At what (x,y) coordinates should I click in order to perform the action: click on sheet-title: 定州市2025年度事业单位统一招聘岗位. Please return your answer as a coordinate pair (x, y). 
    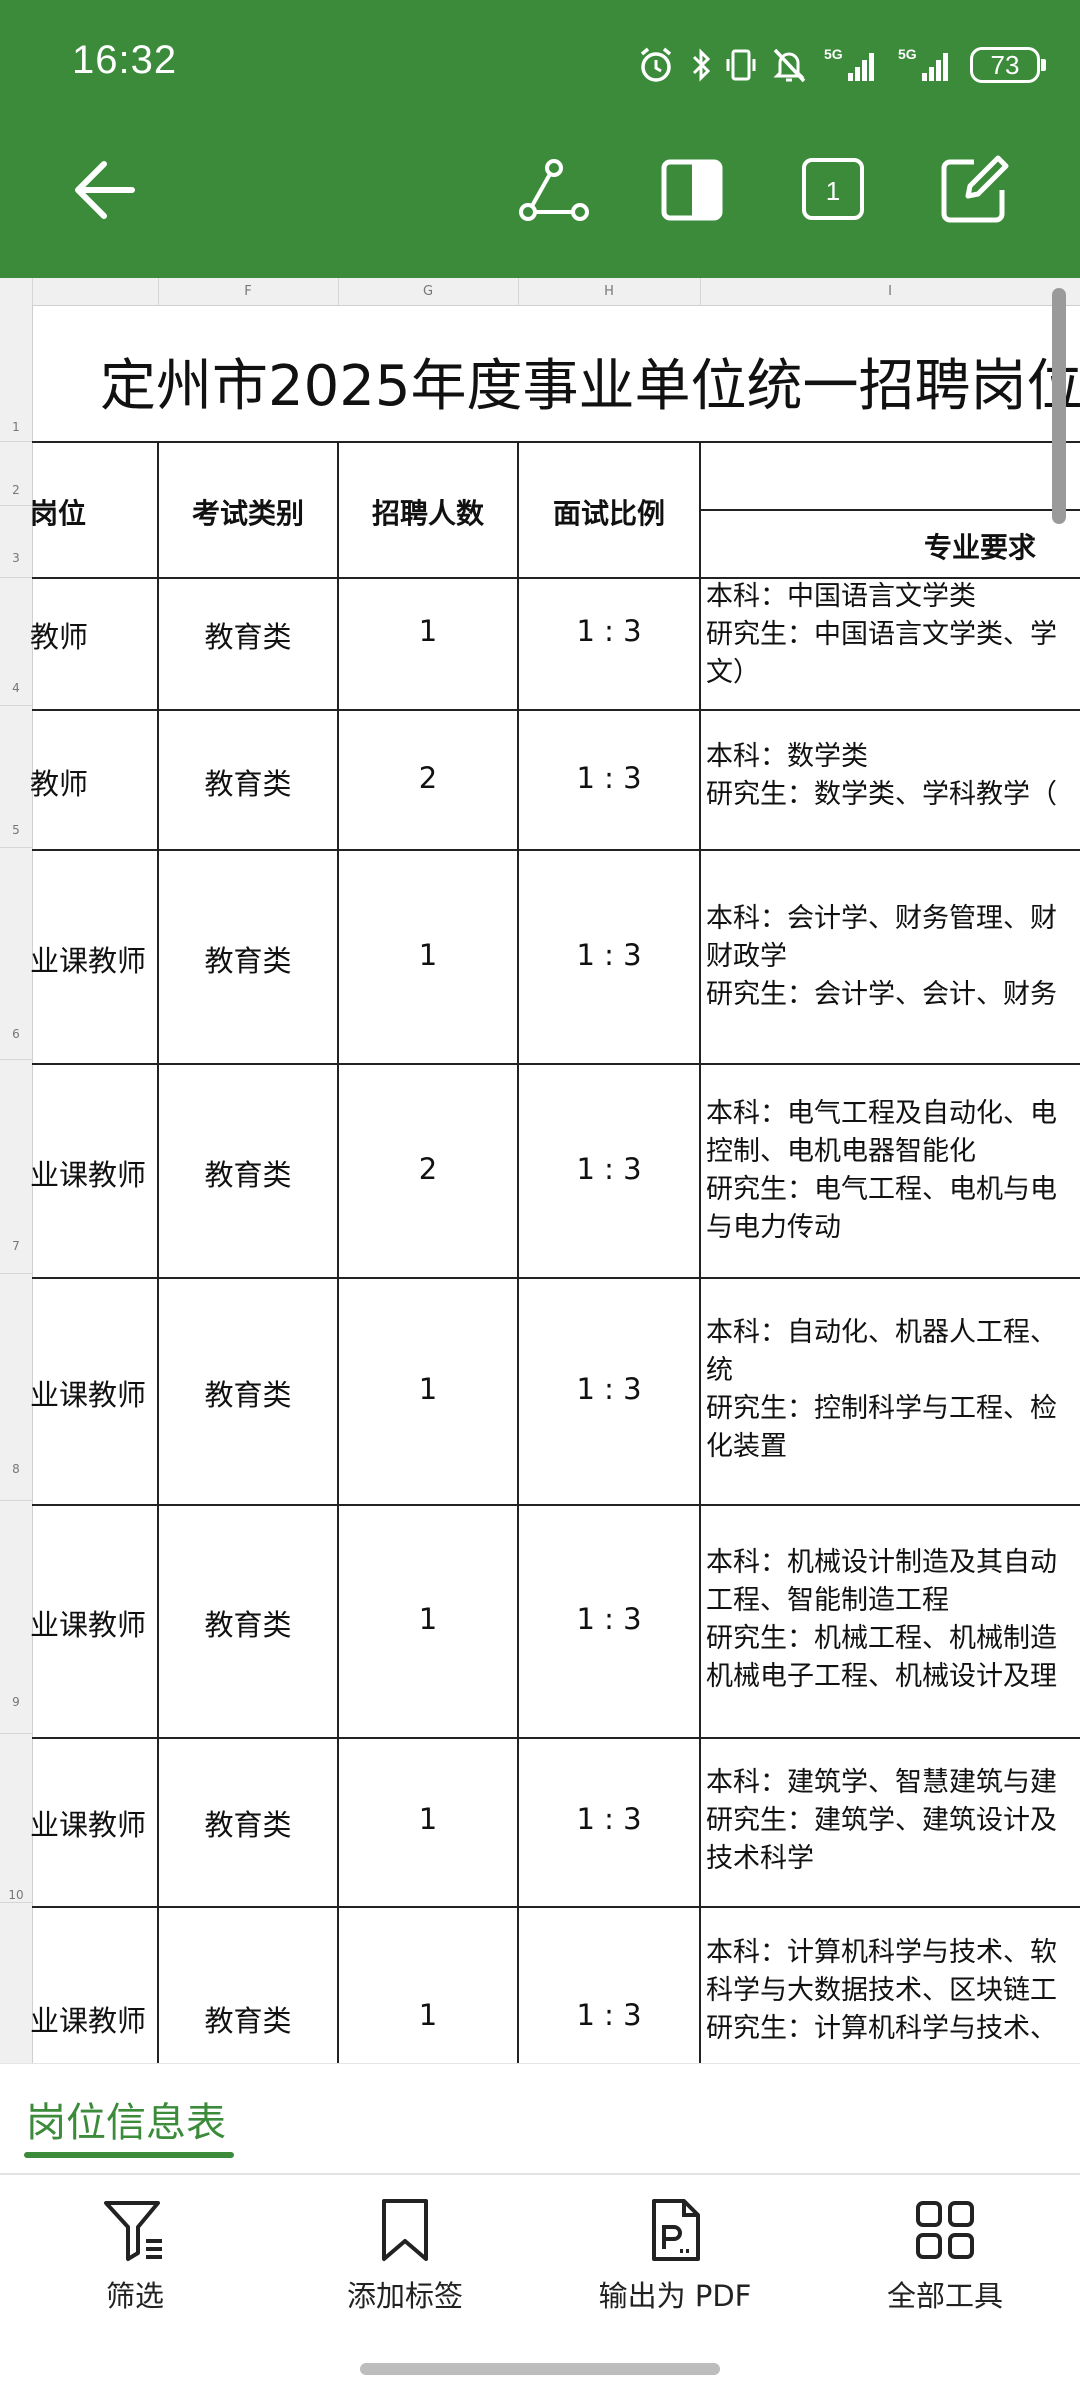
    Looking at the image, I should click on (590, 381).